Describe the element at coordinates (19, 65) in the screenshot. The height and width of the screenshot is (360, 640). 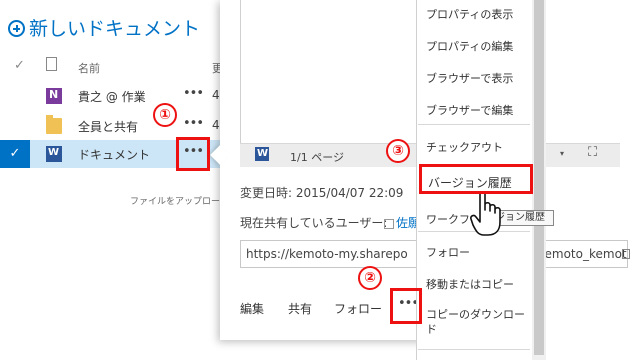
I see `select-all-check-icon: ✓` at that location.